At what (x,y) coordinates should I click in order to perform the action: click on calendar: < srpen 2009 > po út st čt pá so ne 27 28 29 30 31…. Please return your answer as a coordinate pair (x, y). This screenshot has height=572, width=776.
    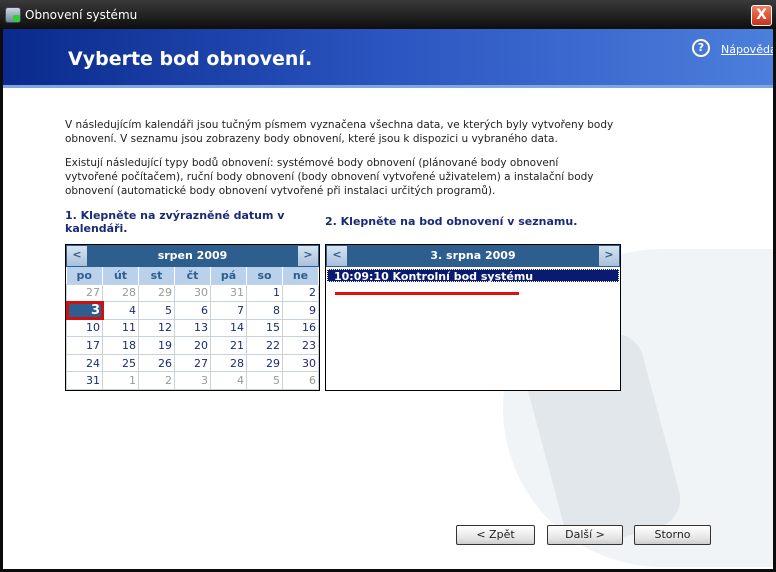
    Looking at the image, I should click on (192, 317).